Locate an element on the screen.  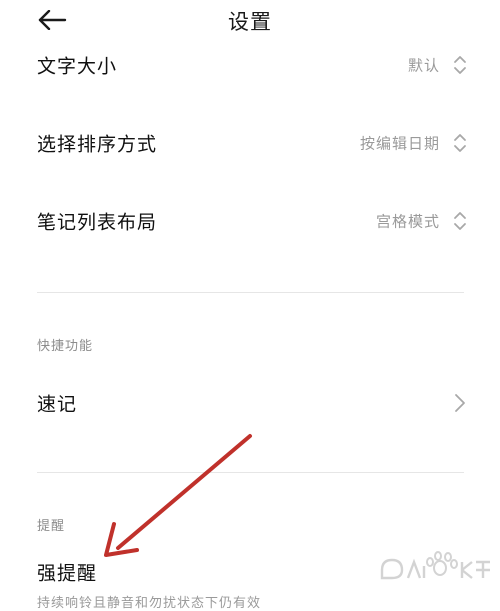
quick-note-row: 速记 is located at coordinates (250, 403).